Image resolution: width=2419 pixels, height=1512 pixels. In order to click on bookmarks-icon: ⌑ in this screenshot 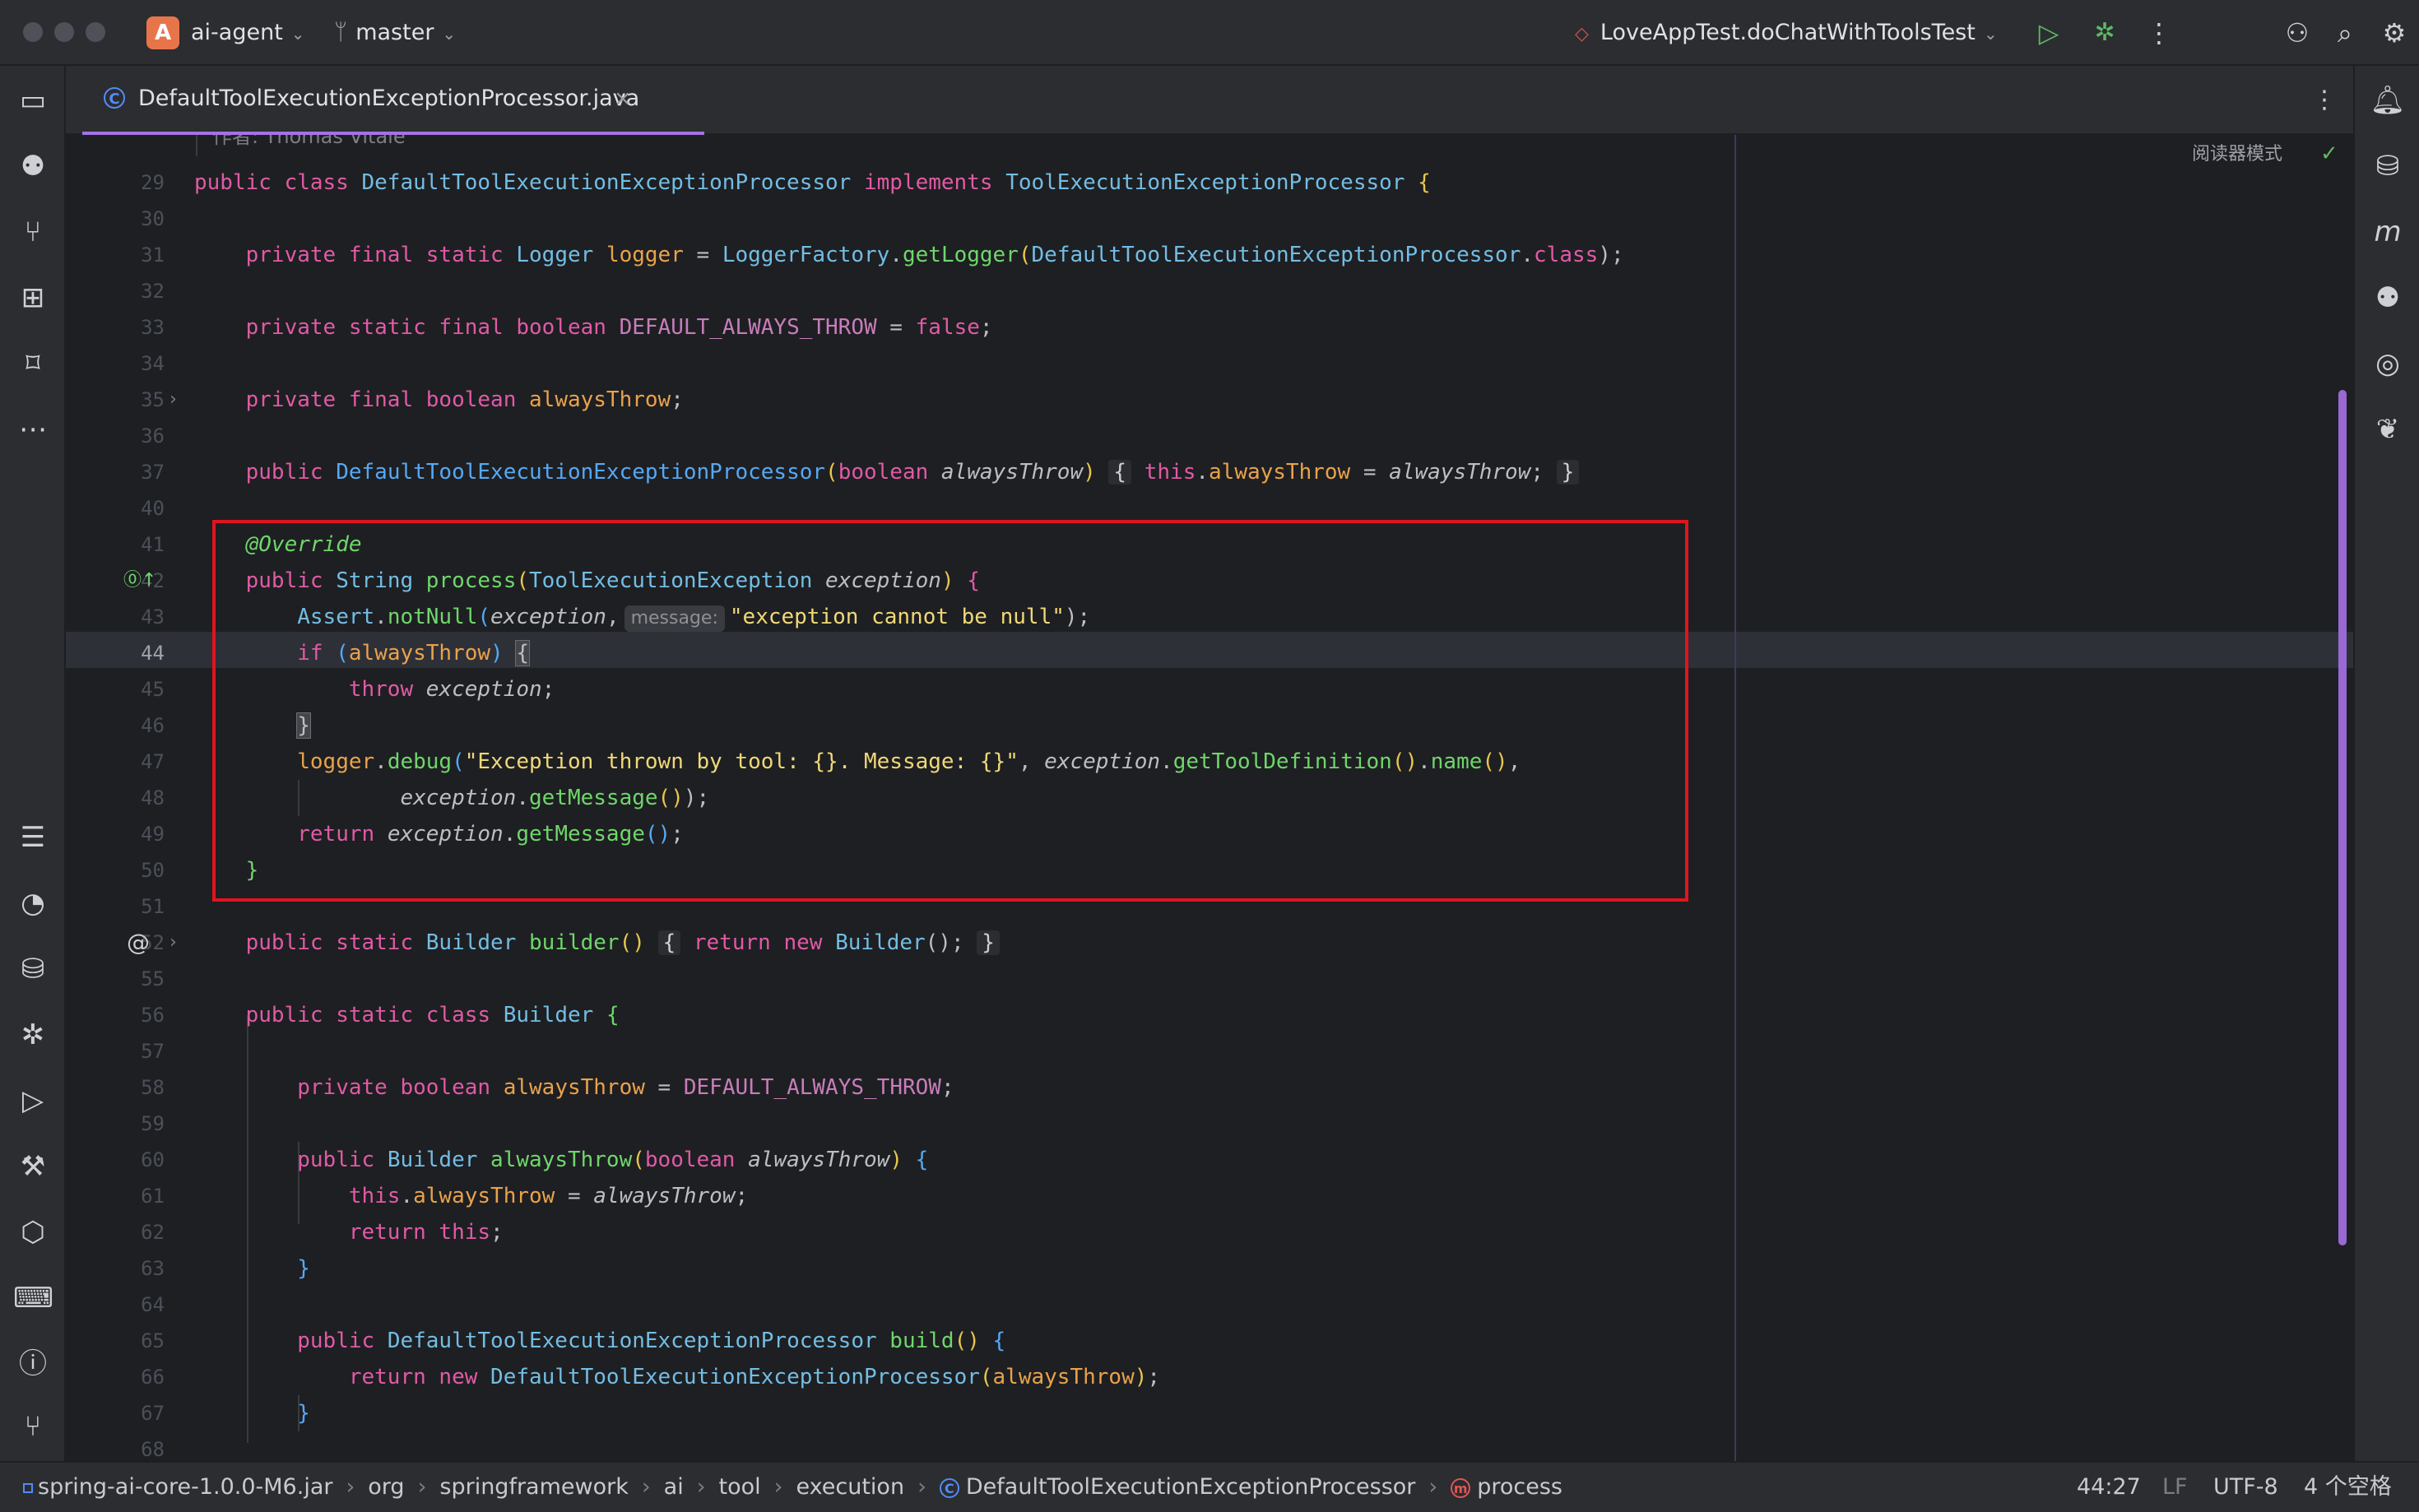, I will do `click(33, 363)`.